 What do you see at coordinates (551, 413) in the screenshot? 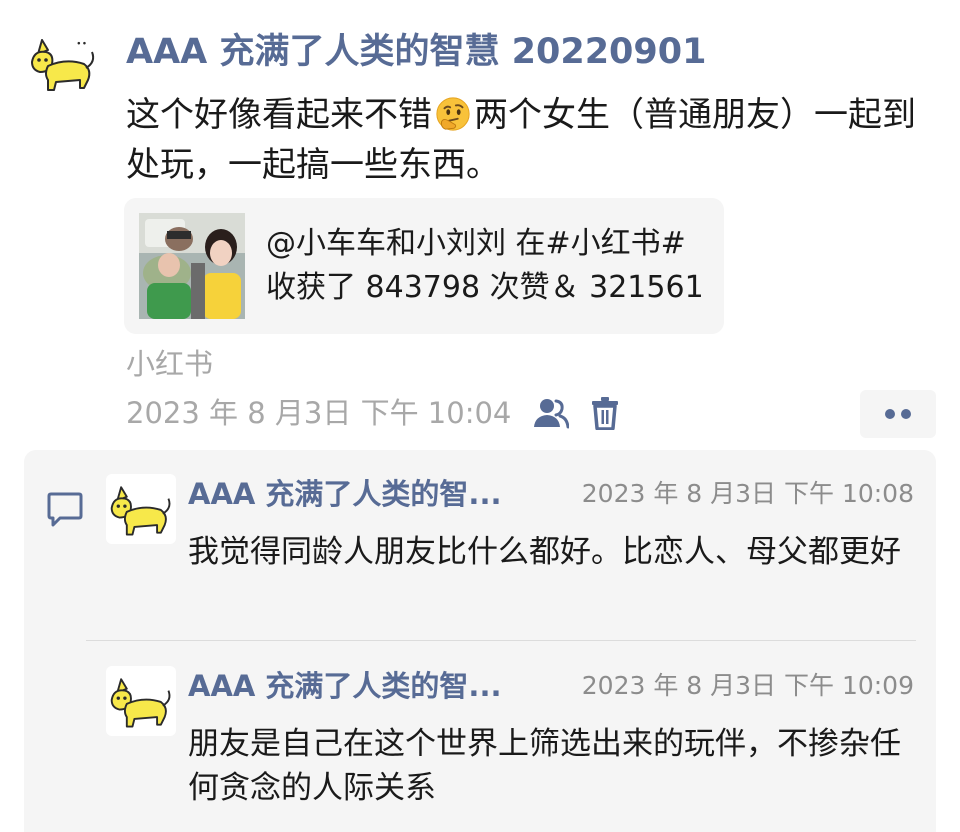
I see `friends-visibility-icon` at bounding box center [551, 413].